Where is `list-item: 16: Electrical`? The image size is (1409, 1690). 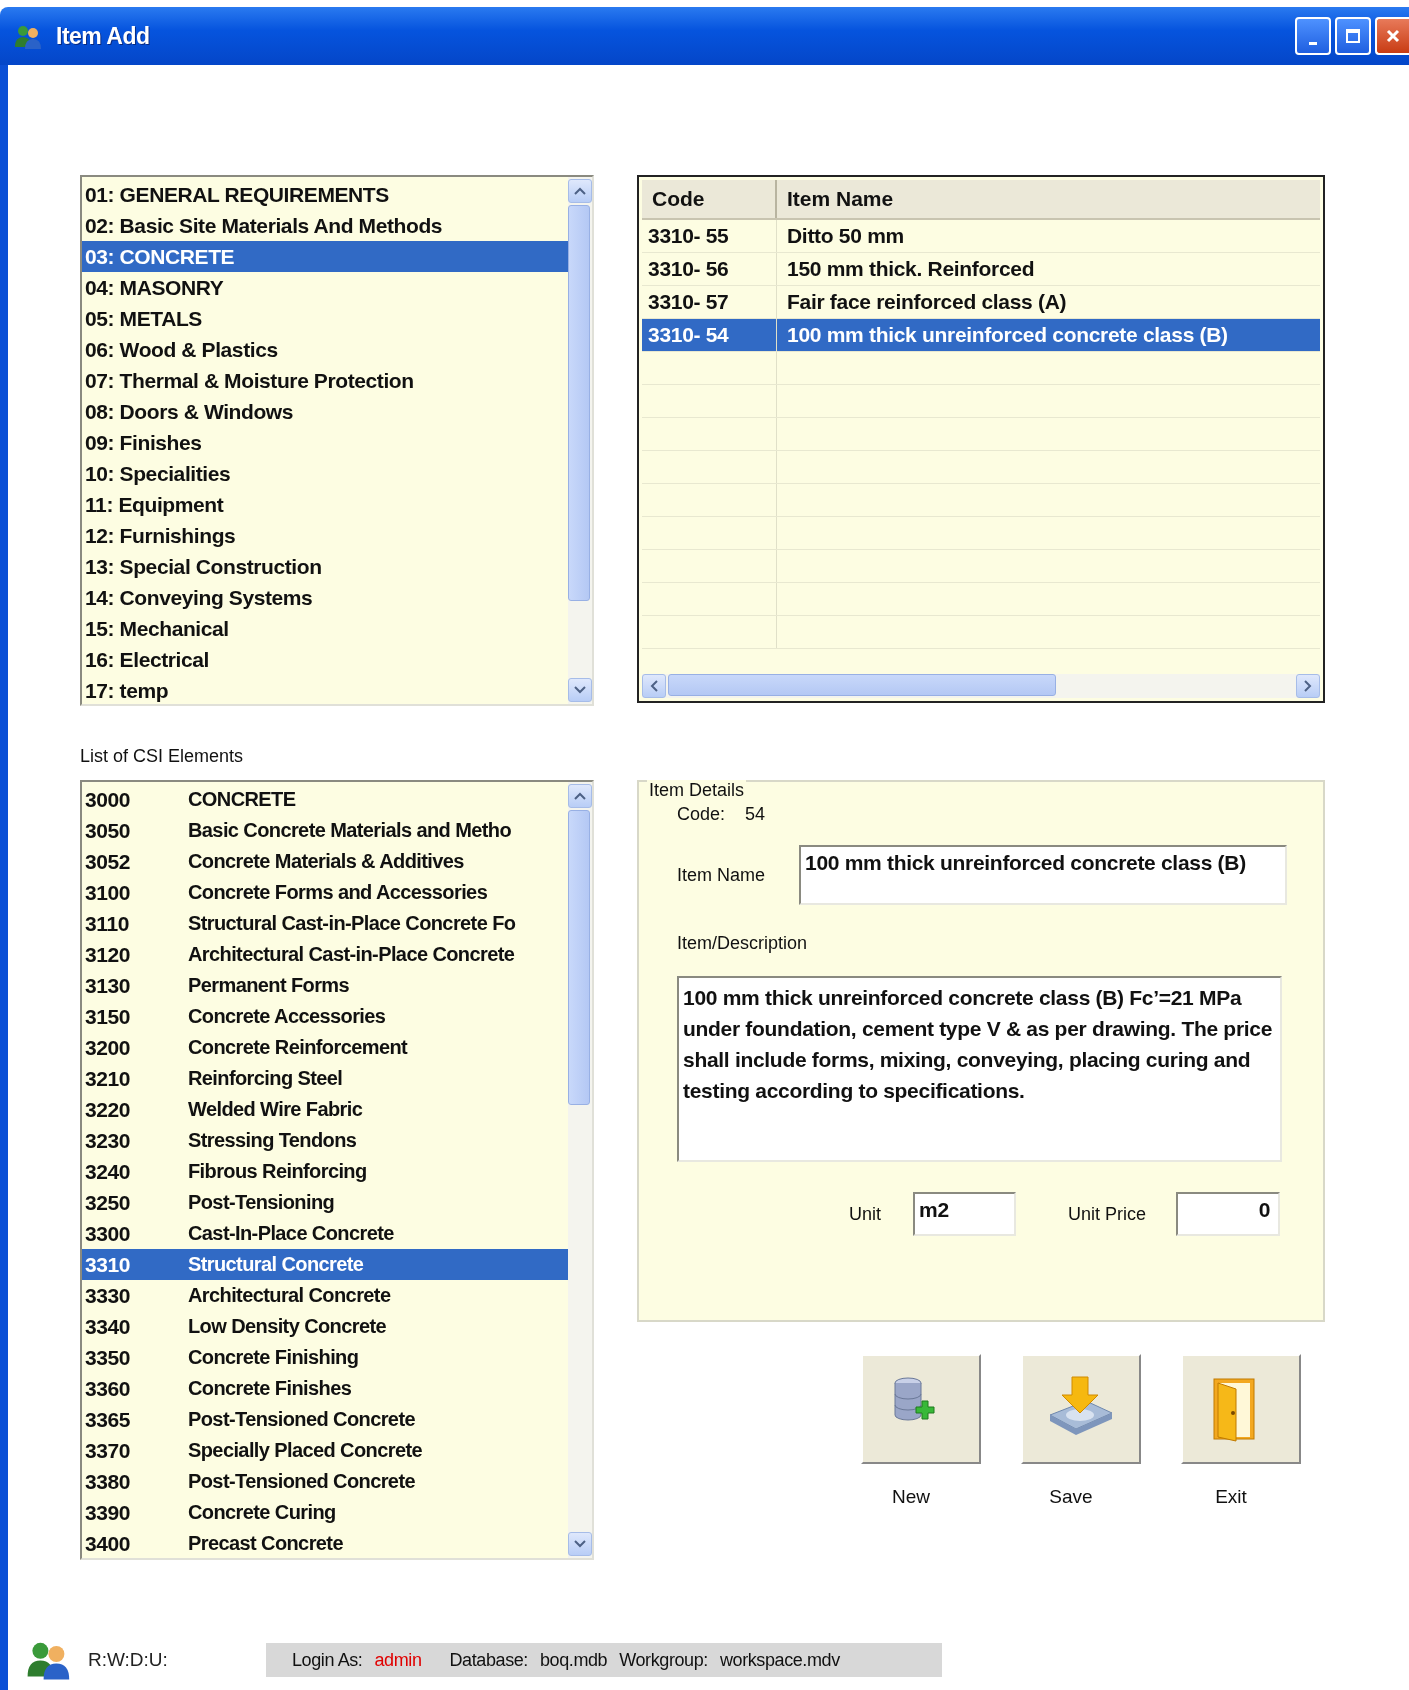
list-item: 16: Electrical is located at coordinates (325, 659).